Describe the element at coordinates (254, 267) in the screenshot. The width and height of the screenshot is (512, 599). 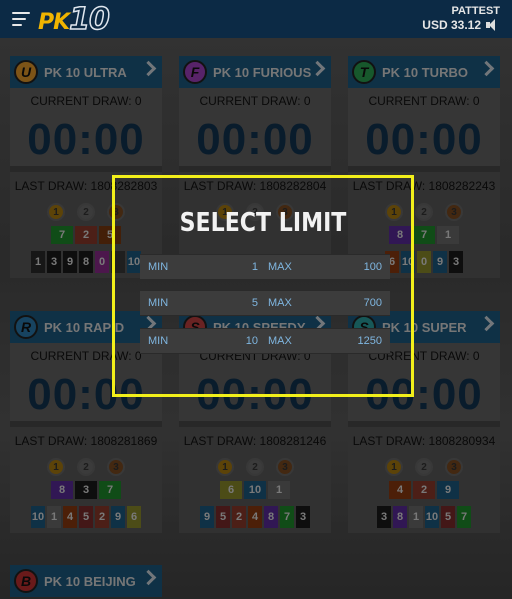
I see `min-value: 1` at that location.